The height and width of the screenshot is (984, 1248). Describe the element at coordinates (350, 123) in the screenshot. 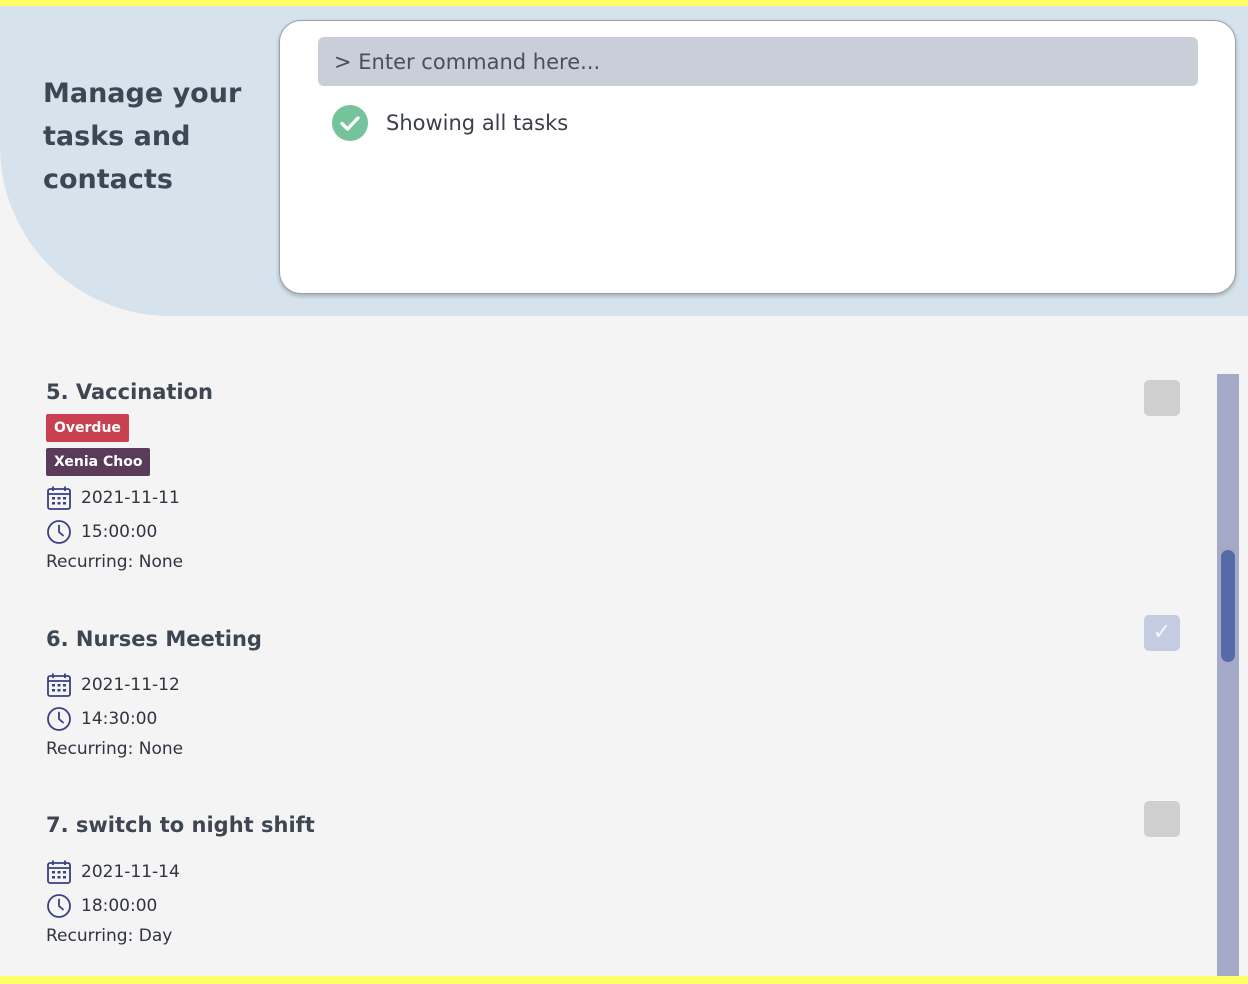

I see `check-circle-icon` at that location.